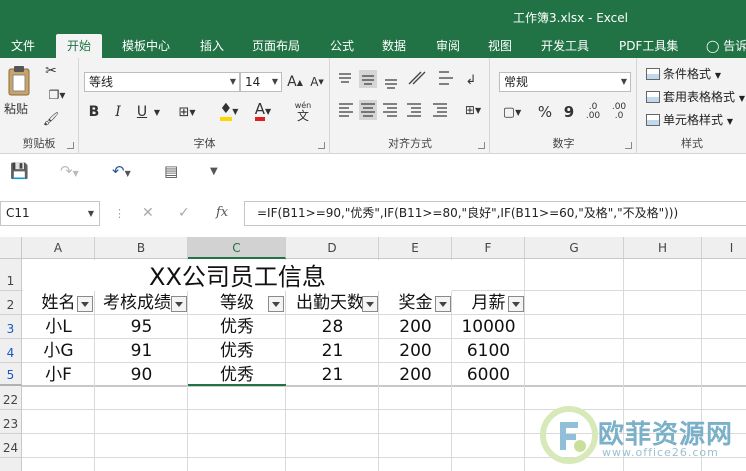 This screenshot has height=471, width=746. What do you see at coordinates (119, 213) in the screenshot?
I see `formula-bar-grip-icon: ⋮` at bounding box center [119, 213].